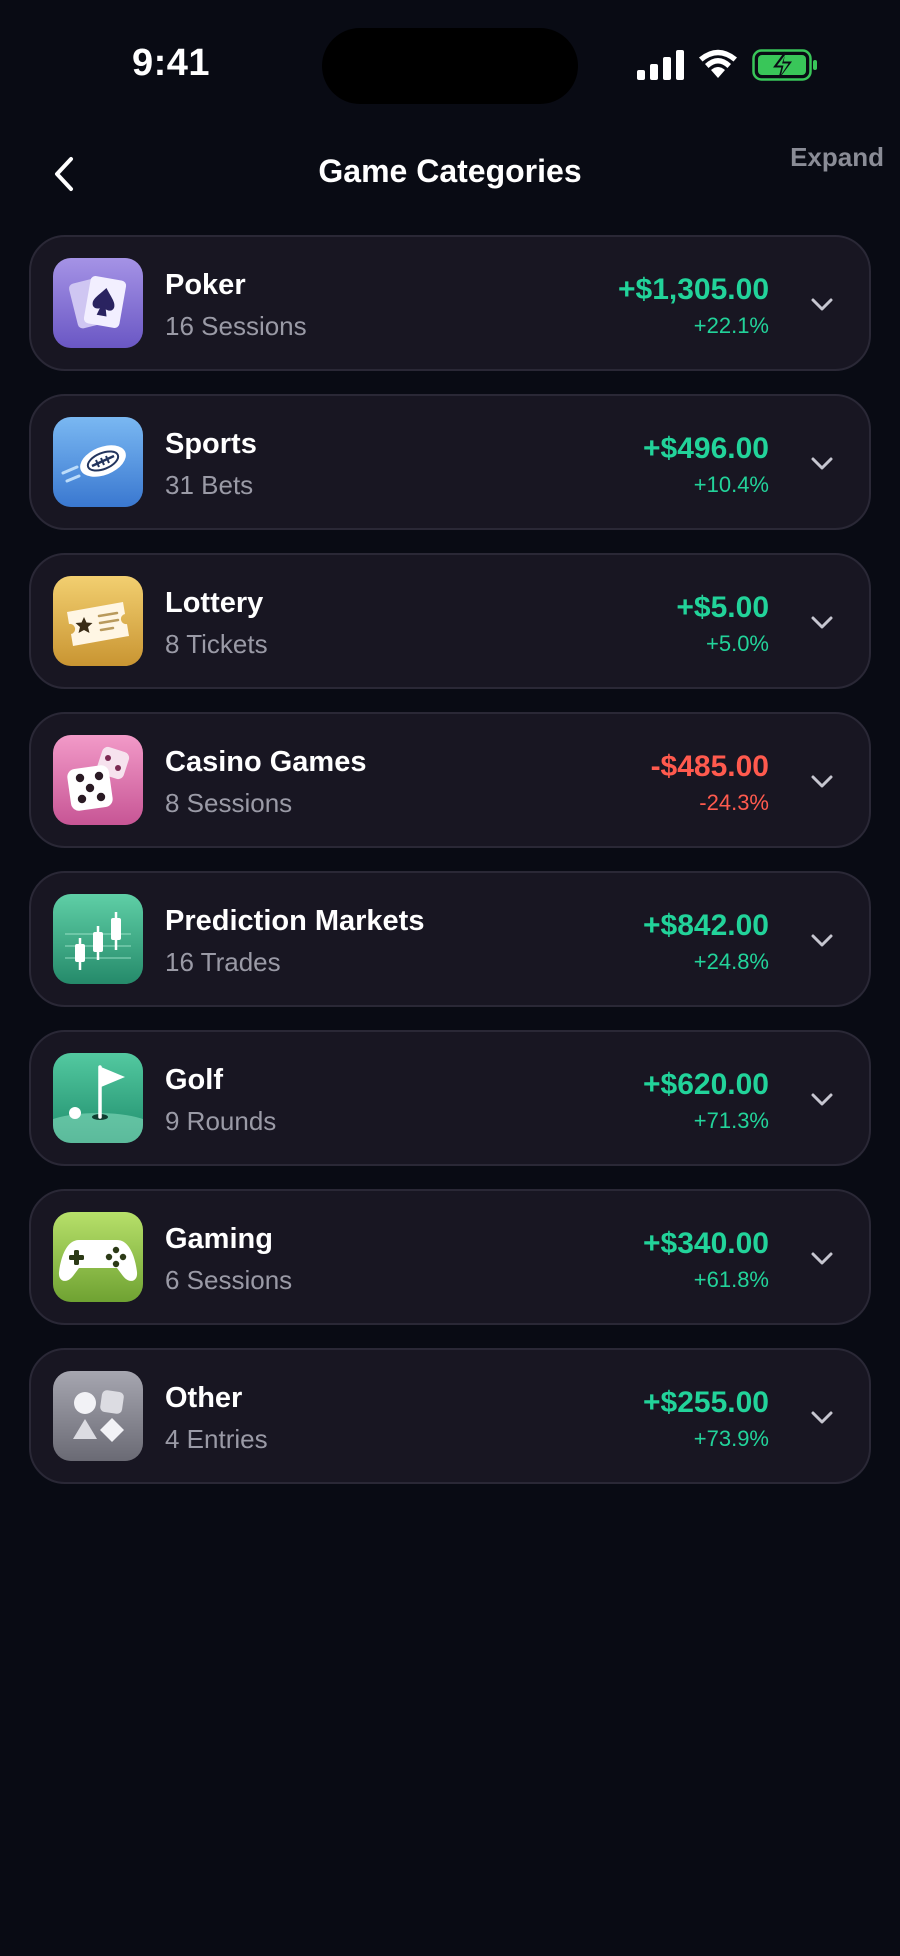 This screenshot has width=900, height=1956. What do you see at coordinates (450, 462) in the screenshot?
I see `category-card-sports: Sports 31 Bets +$496.00 +10.4%` at bounding box center [450, 462].